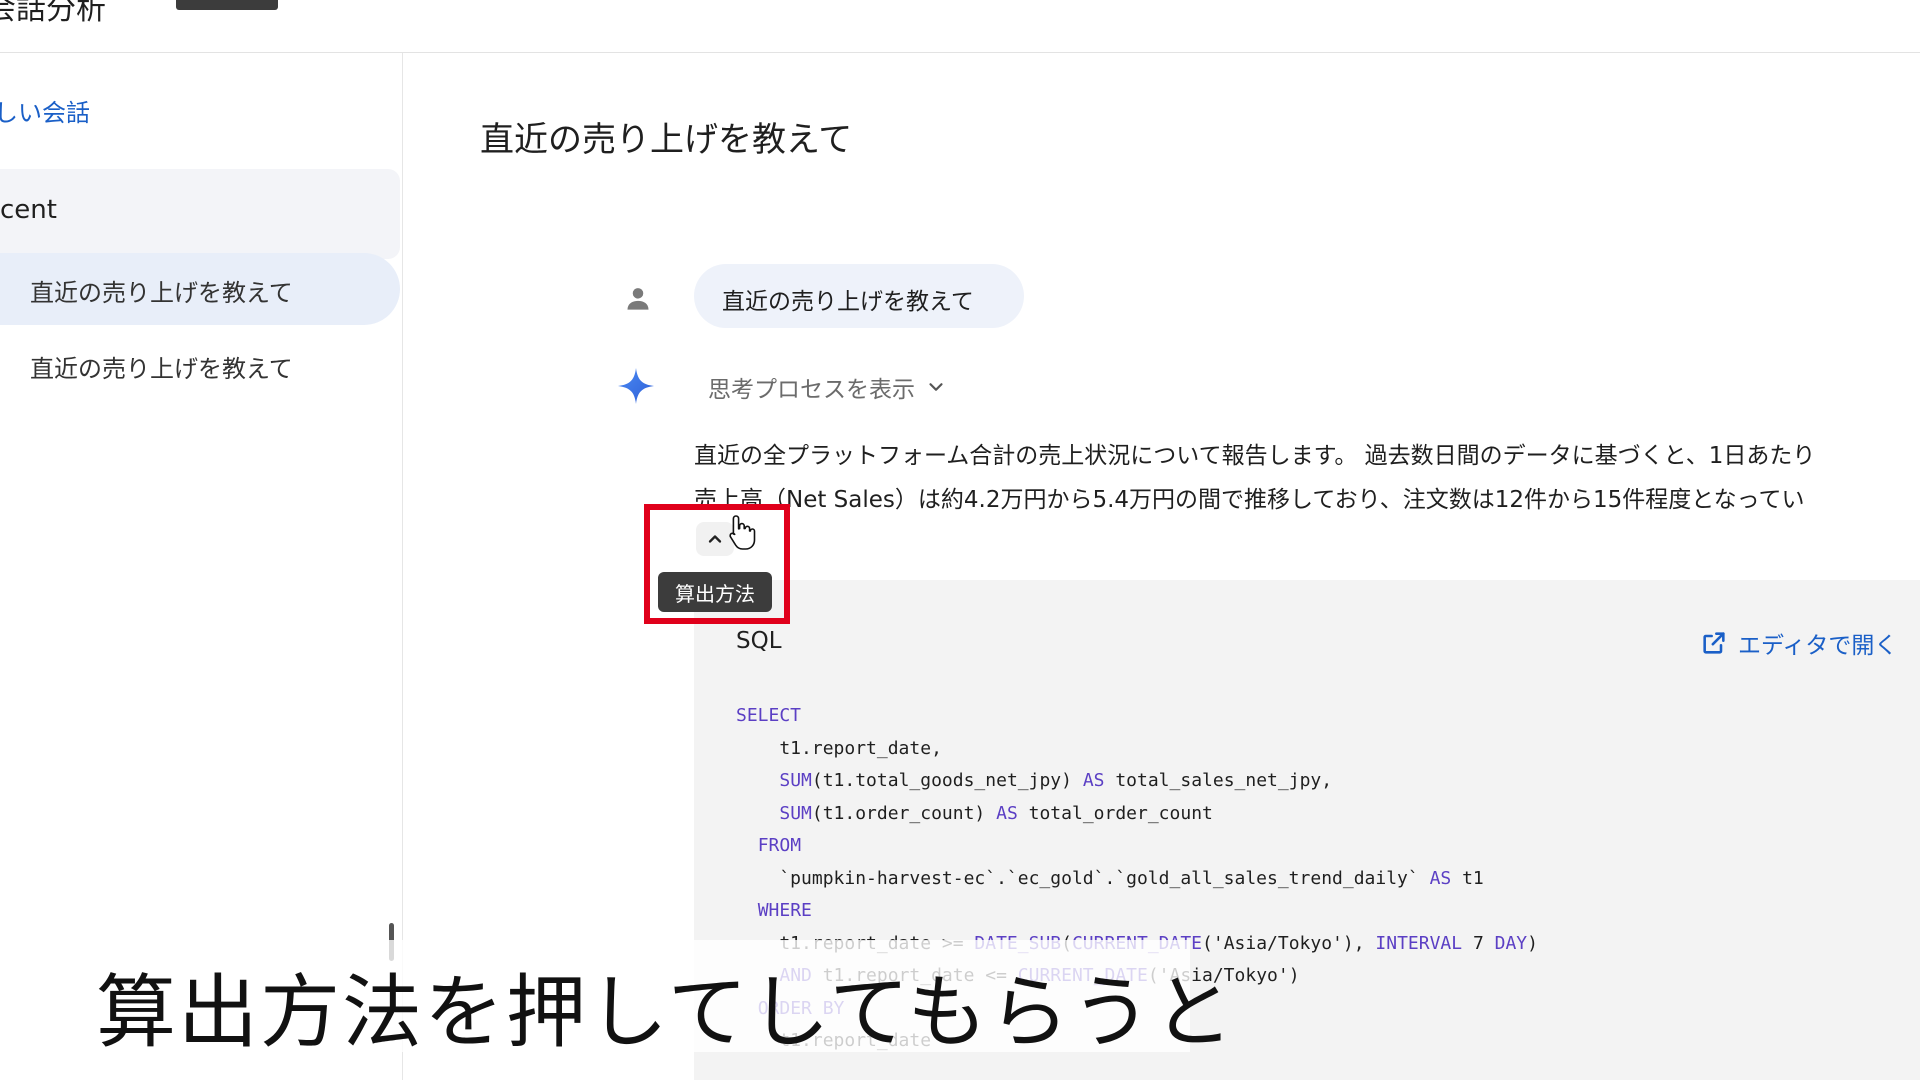 The width and height of the screenshot is (1920, 1080). I want to click on code-language-label: SQL, so click(759, 641).